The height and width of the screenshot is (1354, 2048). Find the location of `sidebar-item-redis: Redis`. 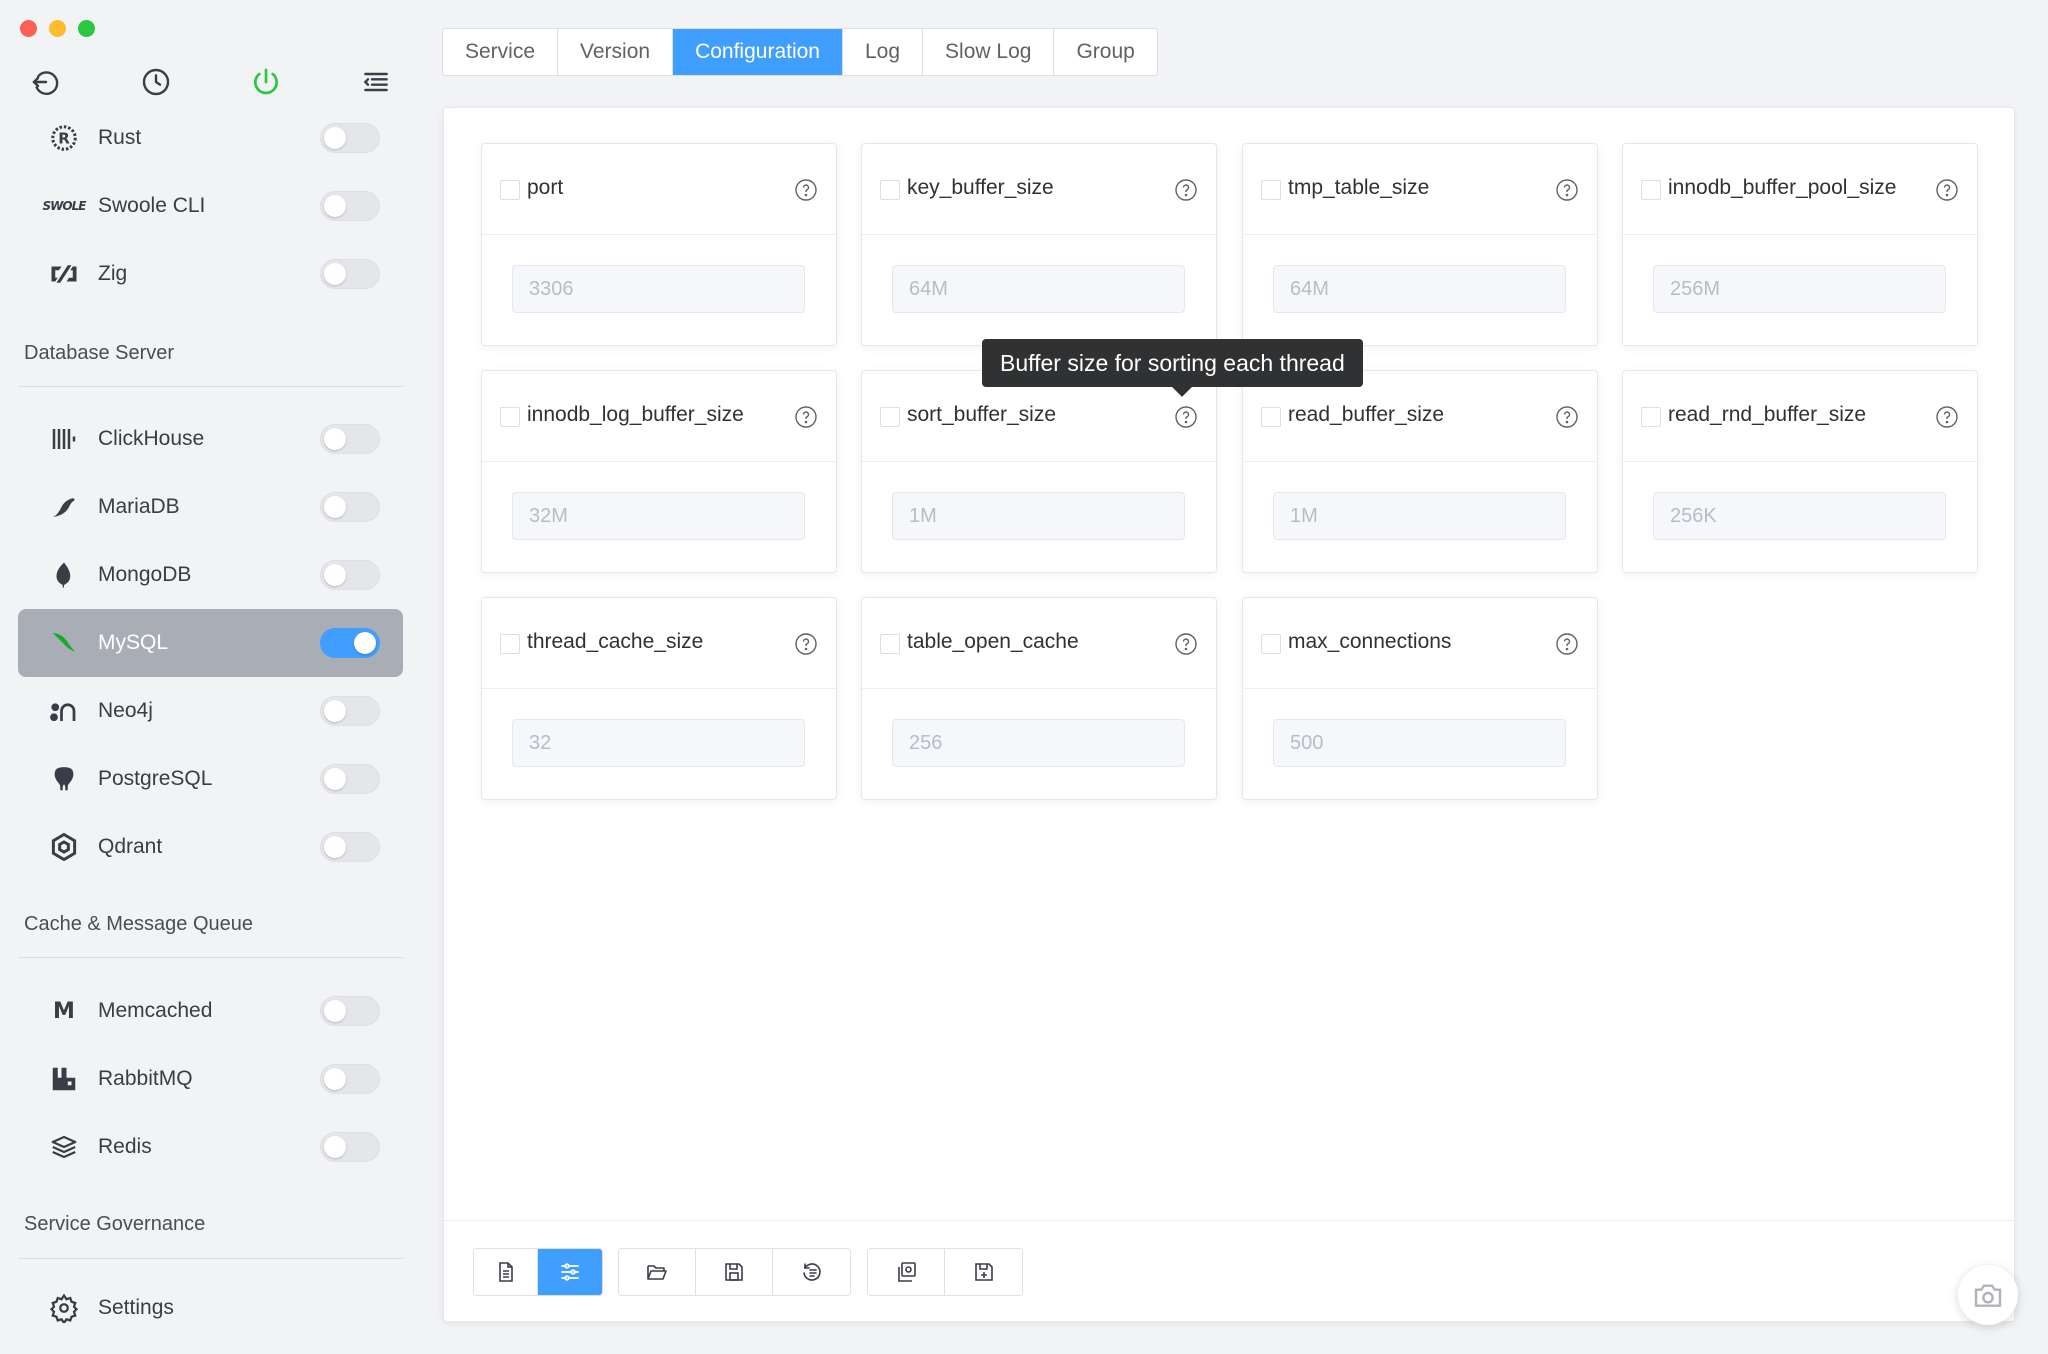

sidebar-item-redis: Redis is located at coordinates (210, 1147).